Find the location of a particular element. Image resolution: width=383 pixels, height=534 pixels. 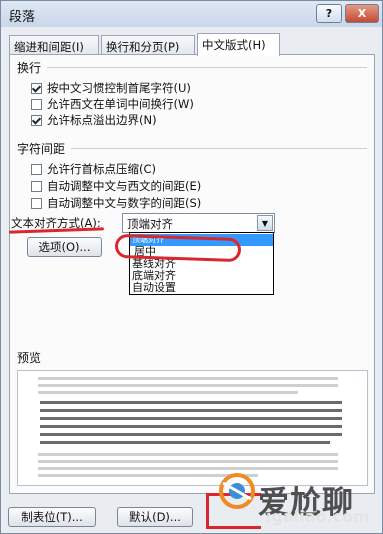

checkbox-label: 按中文习惯控制首尾字符(U) is located at coordinates (119, 88).